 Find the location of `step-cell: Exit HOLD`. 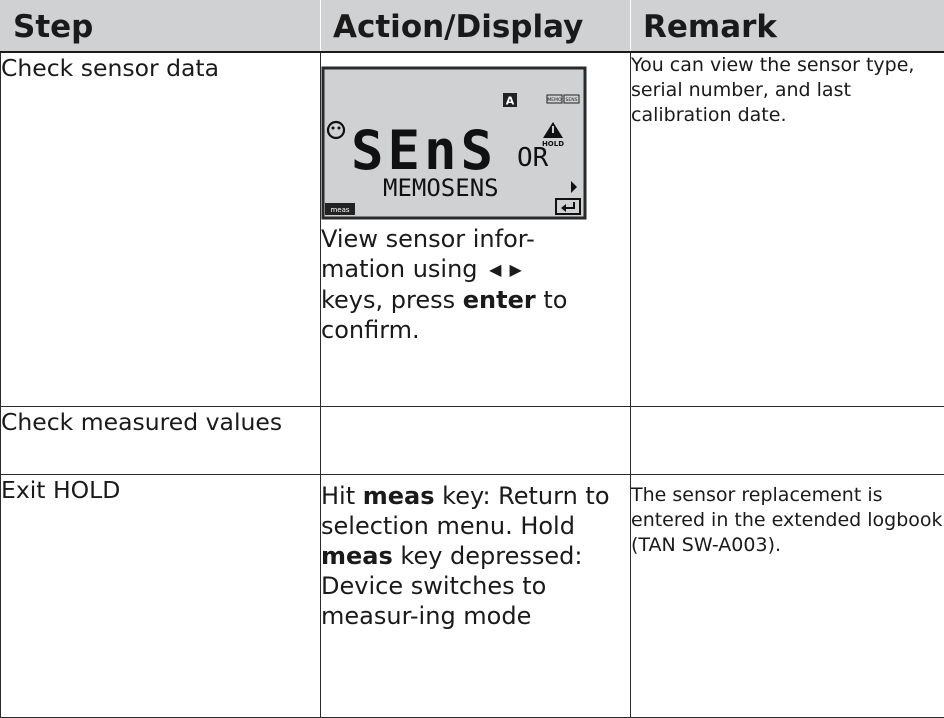

step-cell: Exit HOLD is located at coordinates (161, 596).